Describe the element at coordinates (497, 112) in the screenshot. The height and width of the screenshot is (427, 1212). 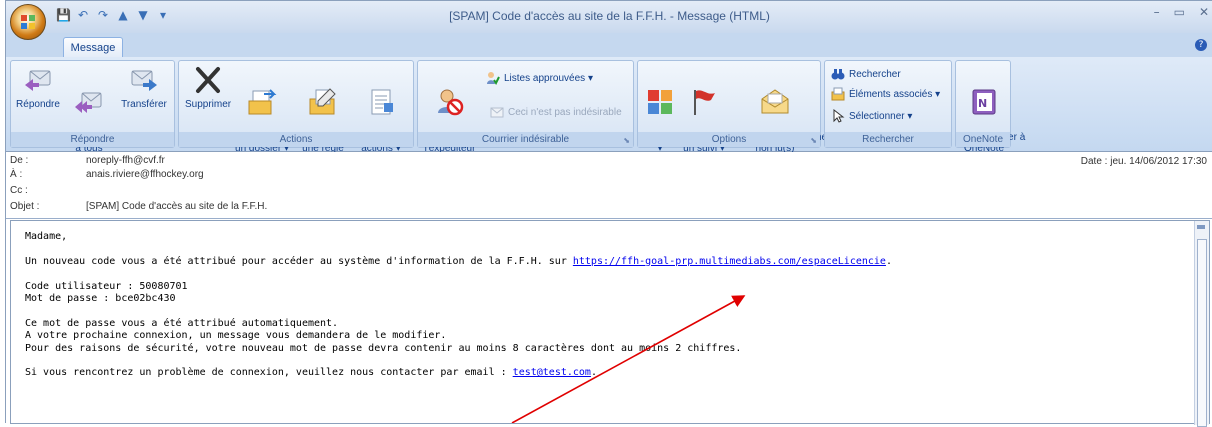
I see `not-junk-icon` at that location.